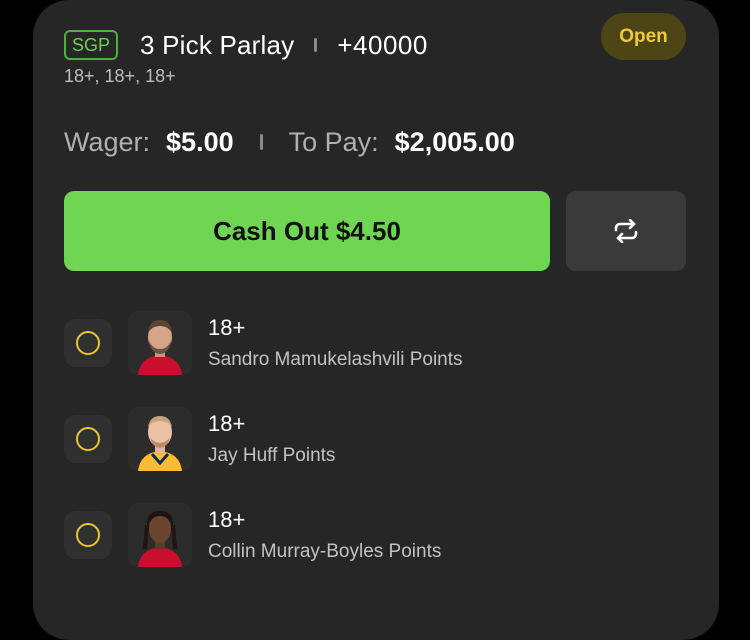  What do you see at coordinates (217, 44) in the screenshot?
I see `parlay-title: 3 Pick Parlay` at bounding box center [217, 44].